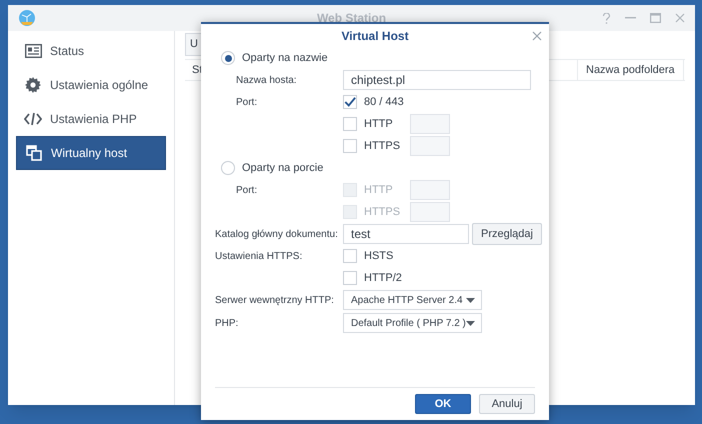 The height and width of the screenshot is (424, 702). I want to click on globe-icon, so click(27, 18).